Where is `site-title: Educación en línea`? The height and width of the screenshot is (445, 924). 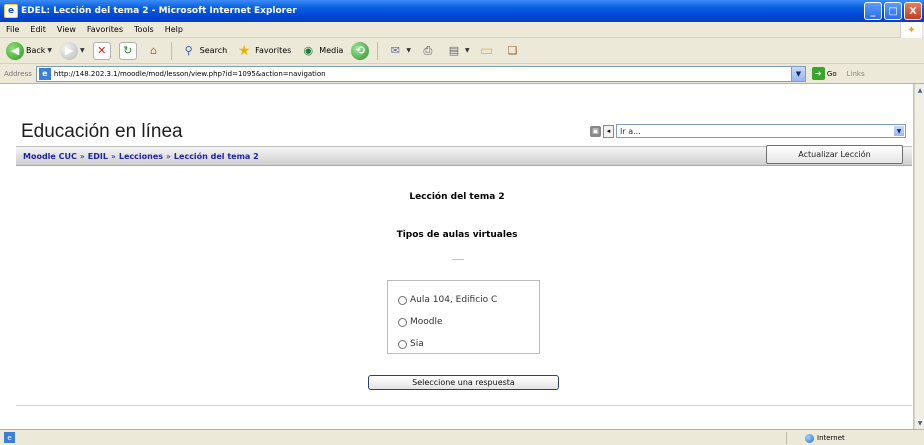
site-title: Educación en línea is located at coordinates (102, 131).